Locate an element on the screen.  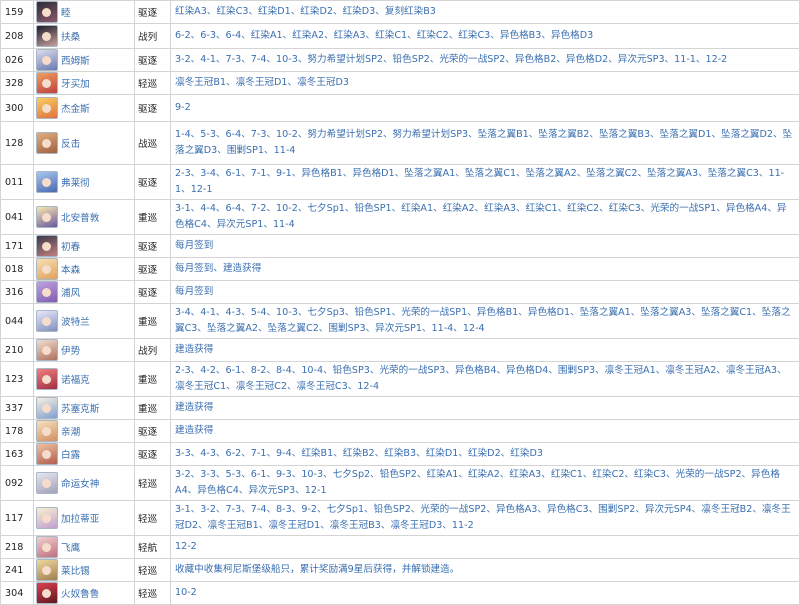
ship-name-link: 莱比锡 is located at coordinates (75, 570).